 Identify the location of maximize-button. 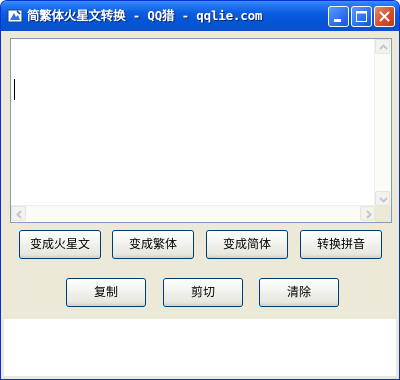
(361, 16).